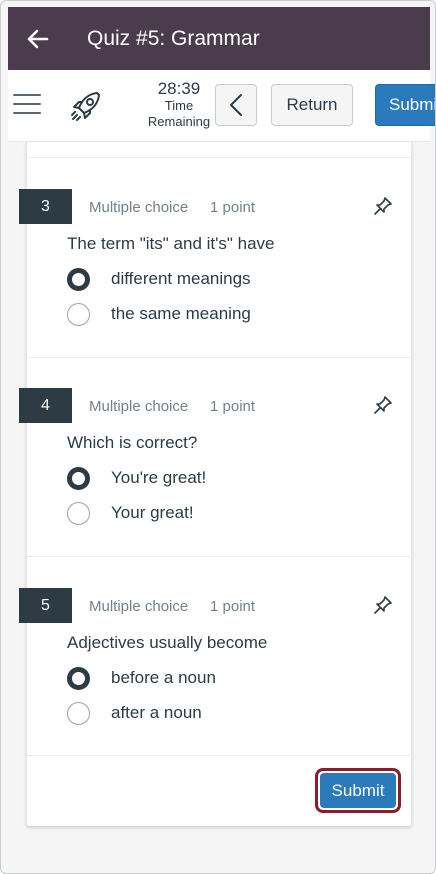  I want to click on question-text: The term "its" and it's" have, so click(171, 243).